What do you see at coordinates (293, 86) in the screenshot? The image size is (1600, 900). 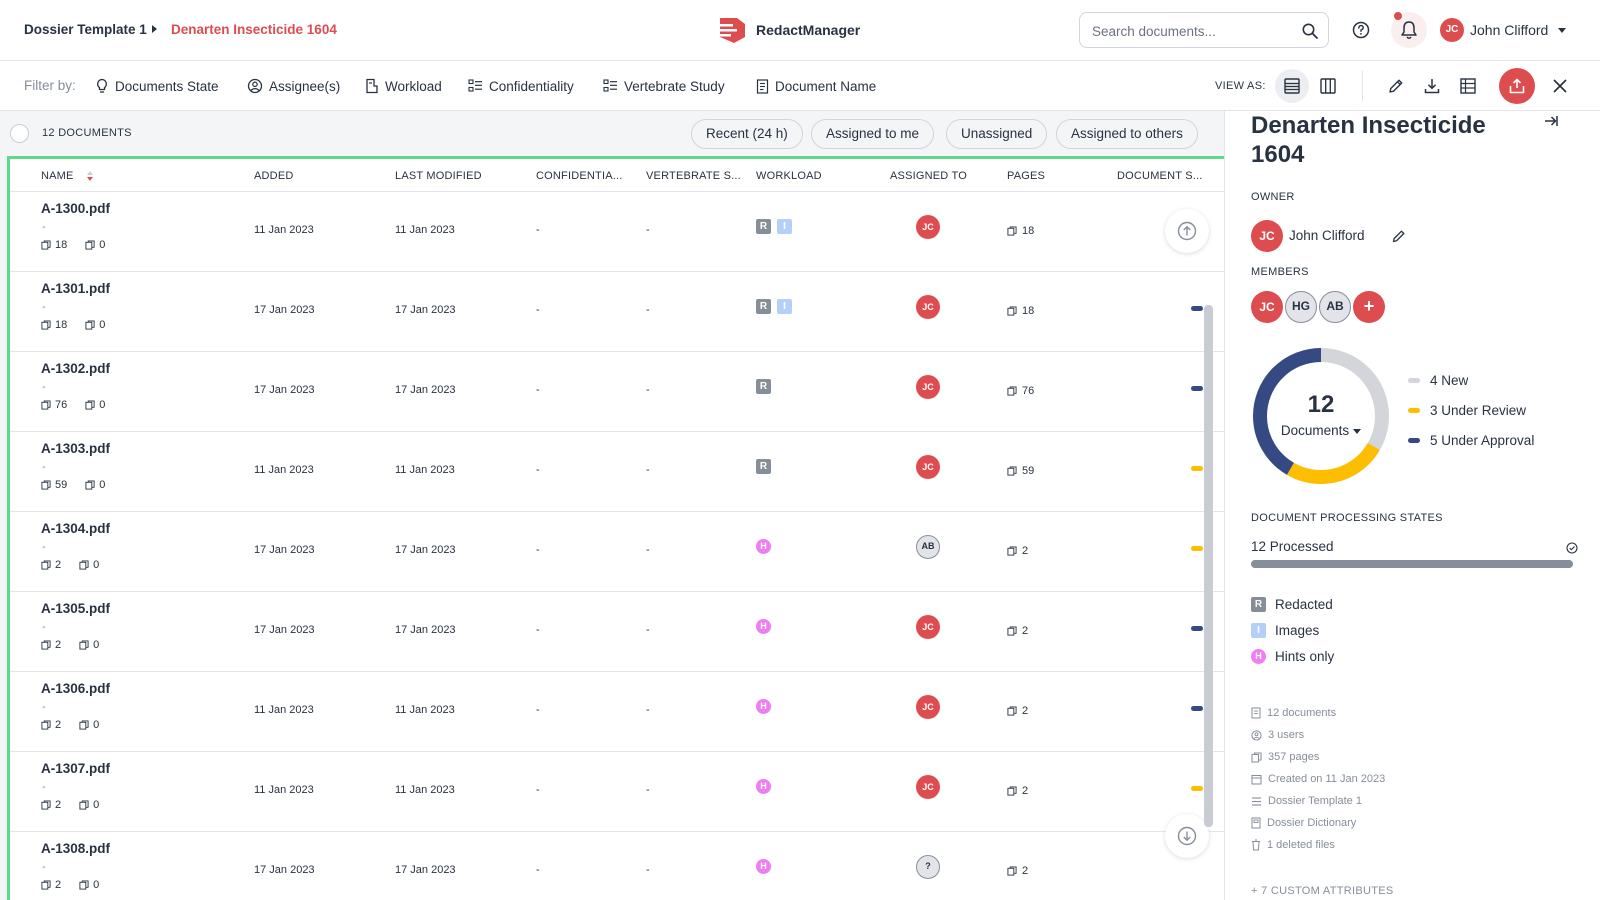 I see `filter-assignees: Assignee(s)` at bounding box center [293, 86].